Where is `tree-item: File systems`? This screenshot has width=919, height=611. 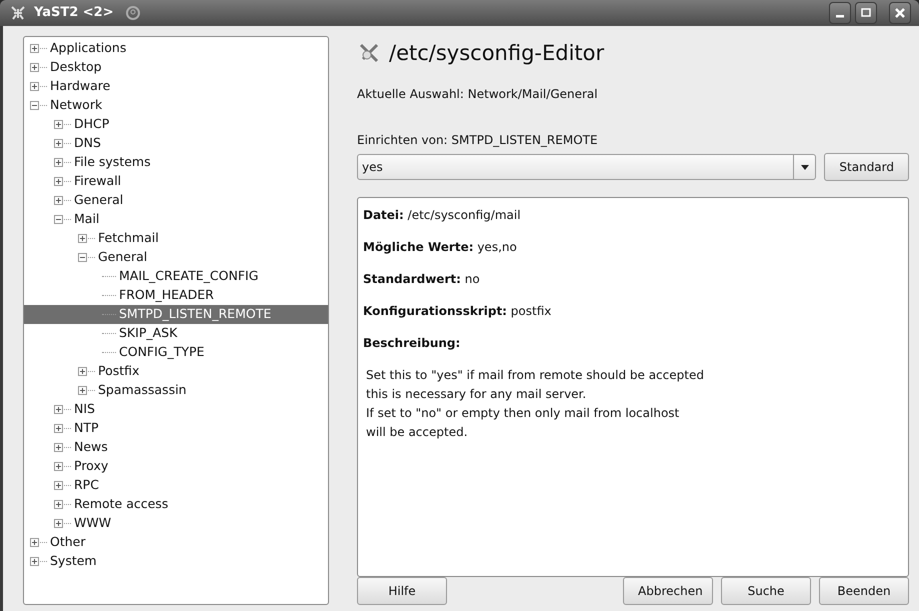
tree-item: File systems is located at coordinates (176, 162).